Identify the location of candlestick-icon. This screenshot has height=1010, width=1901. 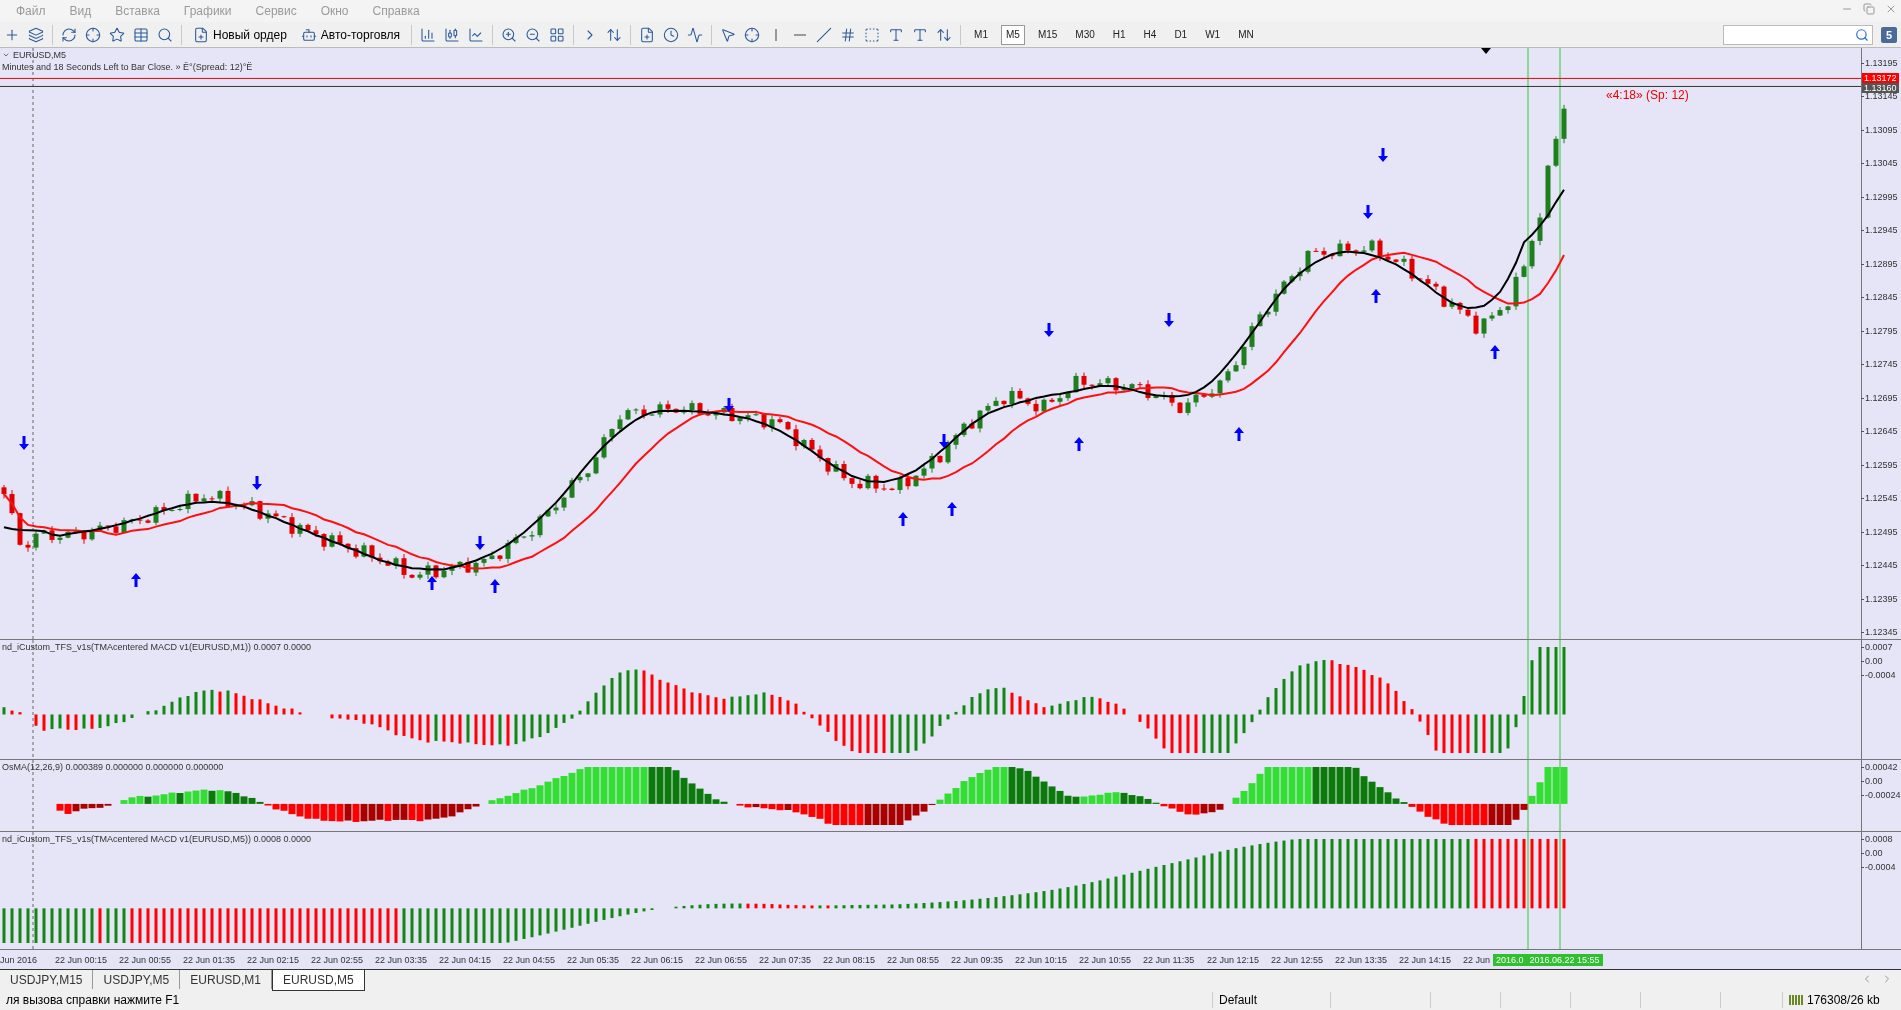
(452, 34).